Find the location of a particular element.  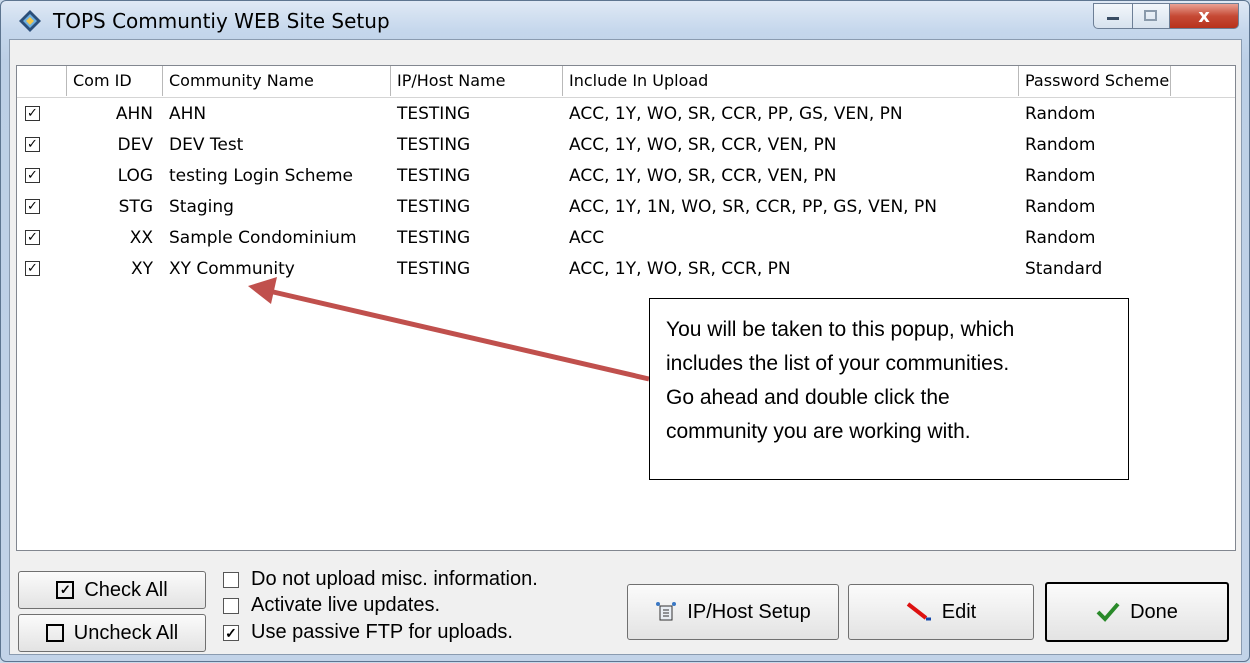

option-label: Use passive FTP for uploads. is located at coordinates (382, 632).